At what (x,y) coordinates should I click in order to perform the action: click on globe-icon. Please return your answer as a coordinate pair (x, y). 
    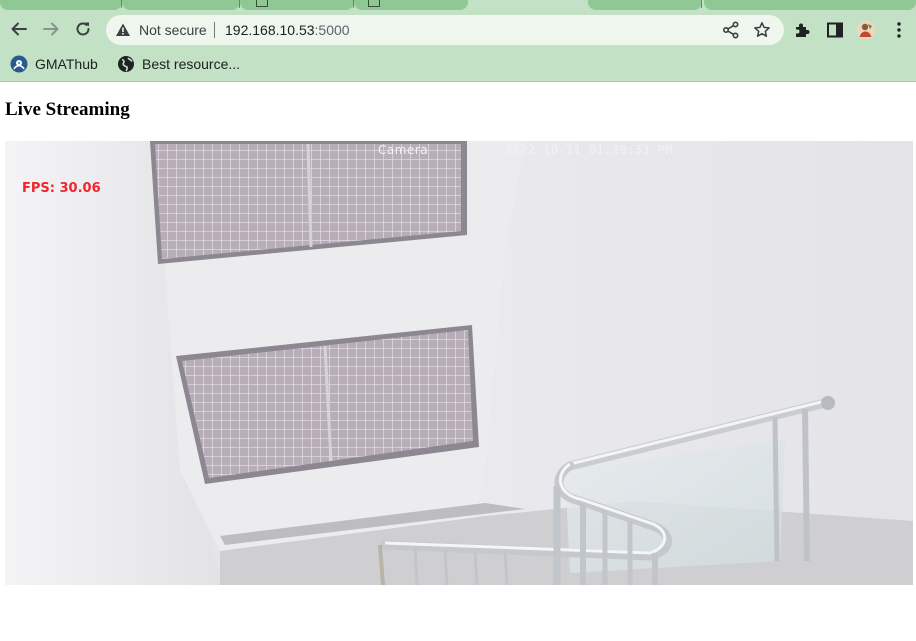
    Looking at the image, I should click on (126, 64).